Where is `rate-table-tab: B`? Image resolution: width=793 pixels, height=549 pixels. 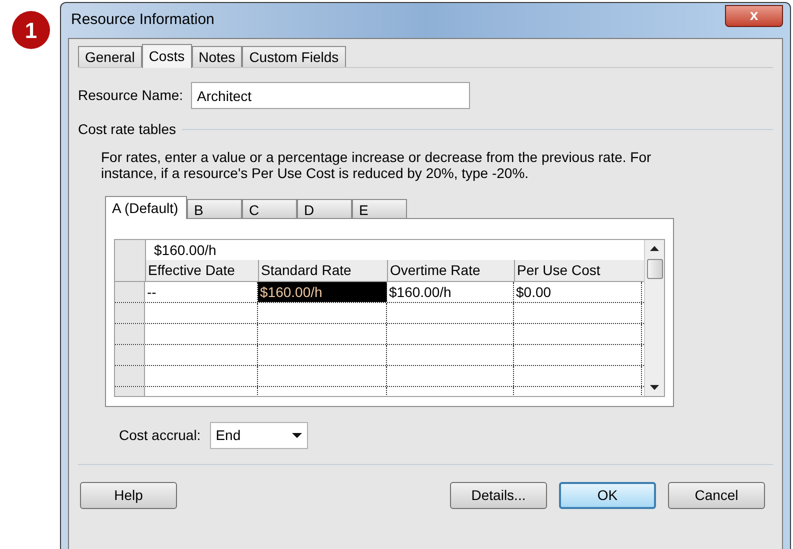
rate-table-tab: B is located at coordinates (214, 208).